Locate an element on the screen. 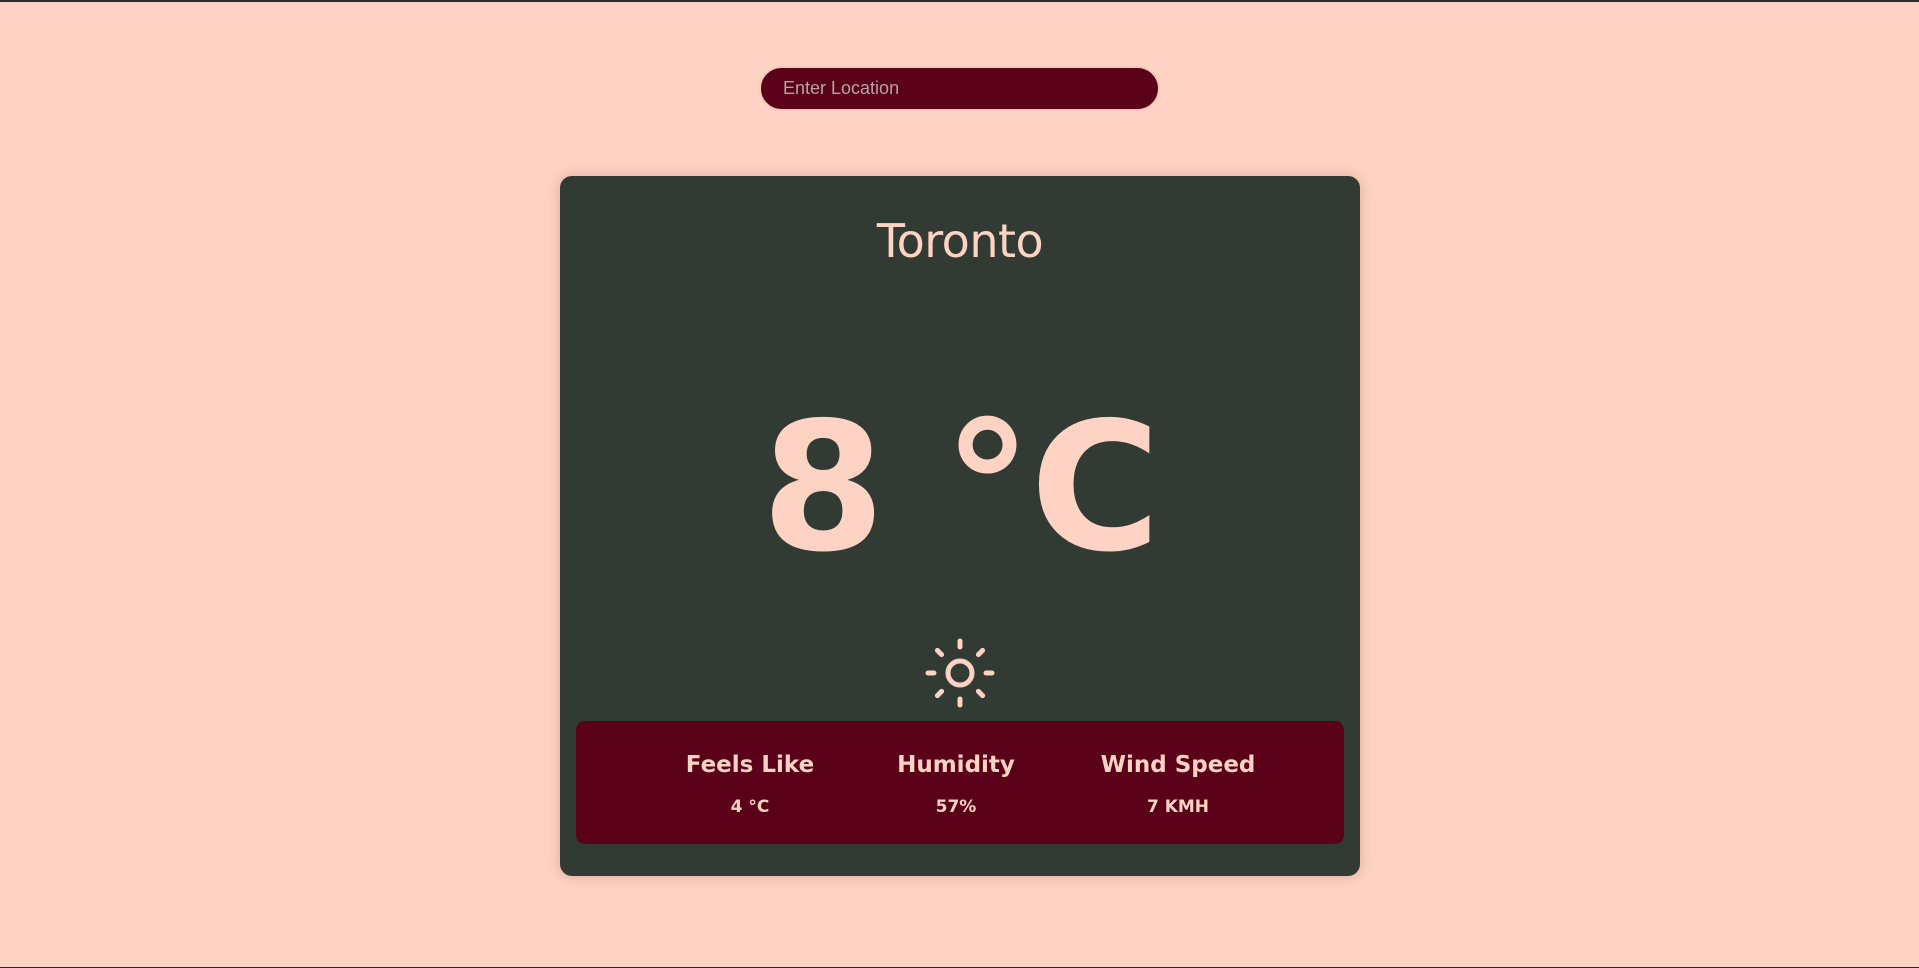  temperature-value: 8 °C is located at coordinates (960, 487).